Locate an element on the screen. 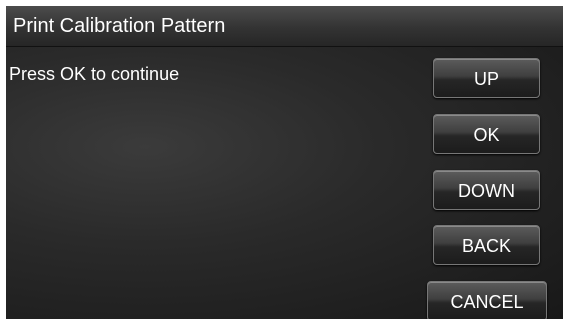 This screenshot has width=569, height=325. cancel-button: CANCEL is located at coordinates (487, 300).